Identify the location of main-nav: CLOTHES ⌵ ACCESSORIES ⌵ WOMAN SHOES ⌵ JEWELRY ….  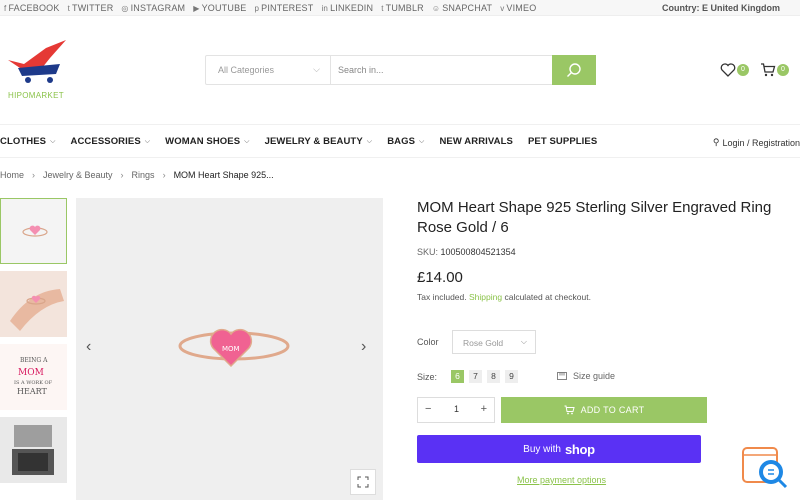
(400, 141).